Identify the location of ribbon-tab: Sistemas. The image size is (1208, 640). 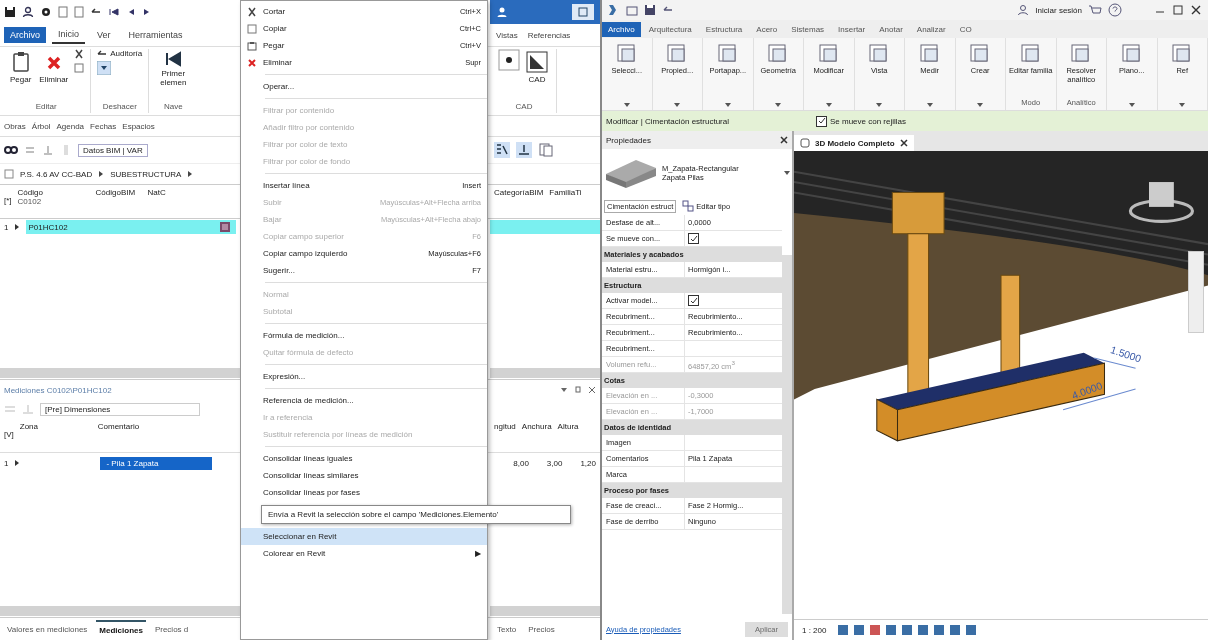
(808, 29).